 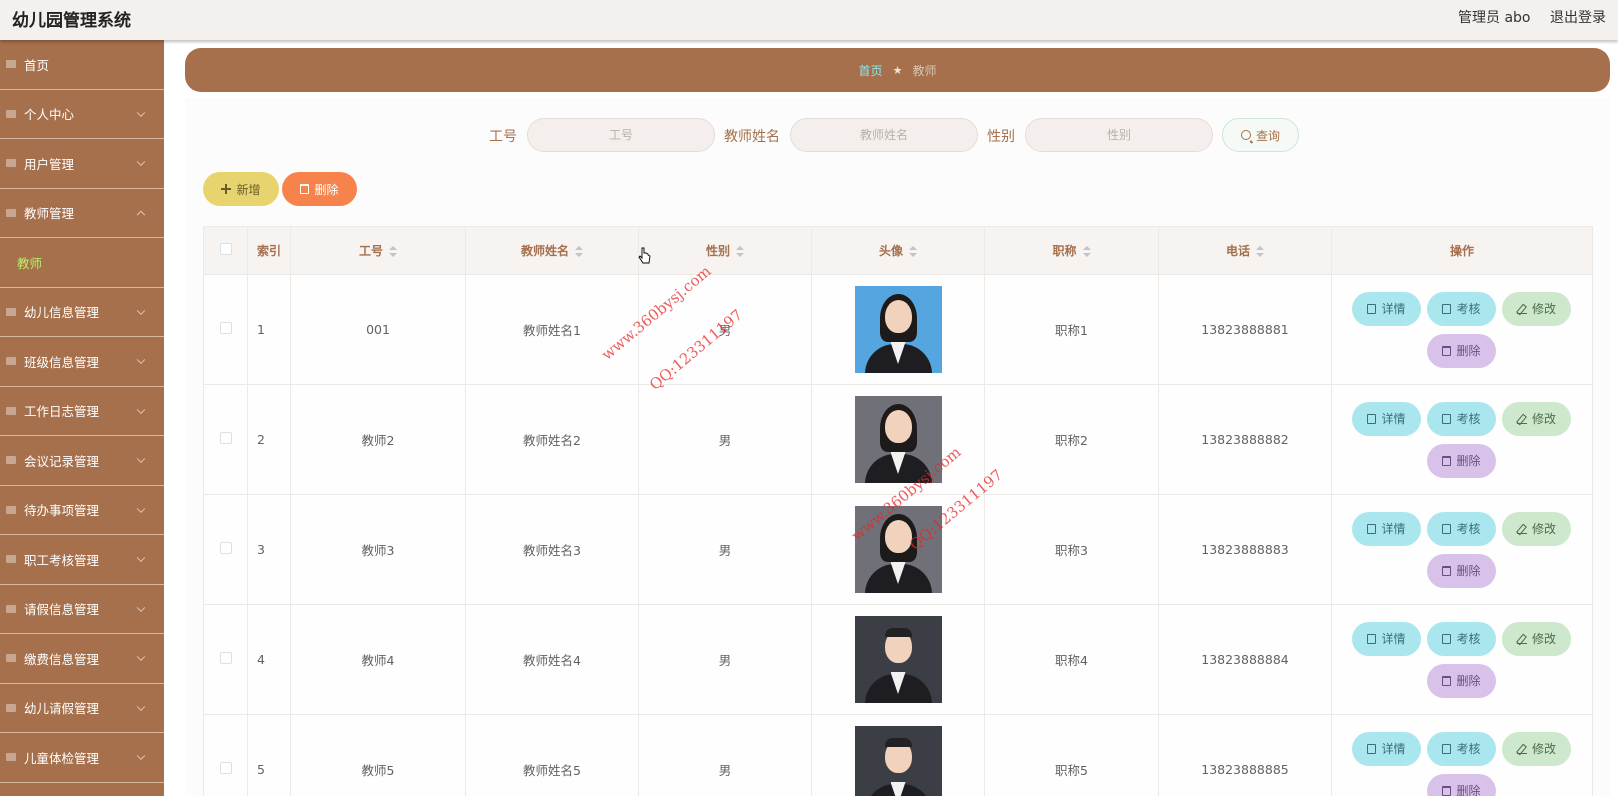 What do you see at coordinates (1462, 250) in the screenshot?
I see `header-ops: 操作` at bounding box center [1462, 250].